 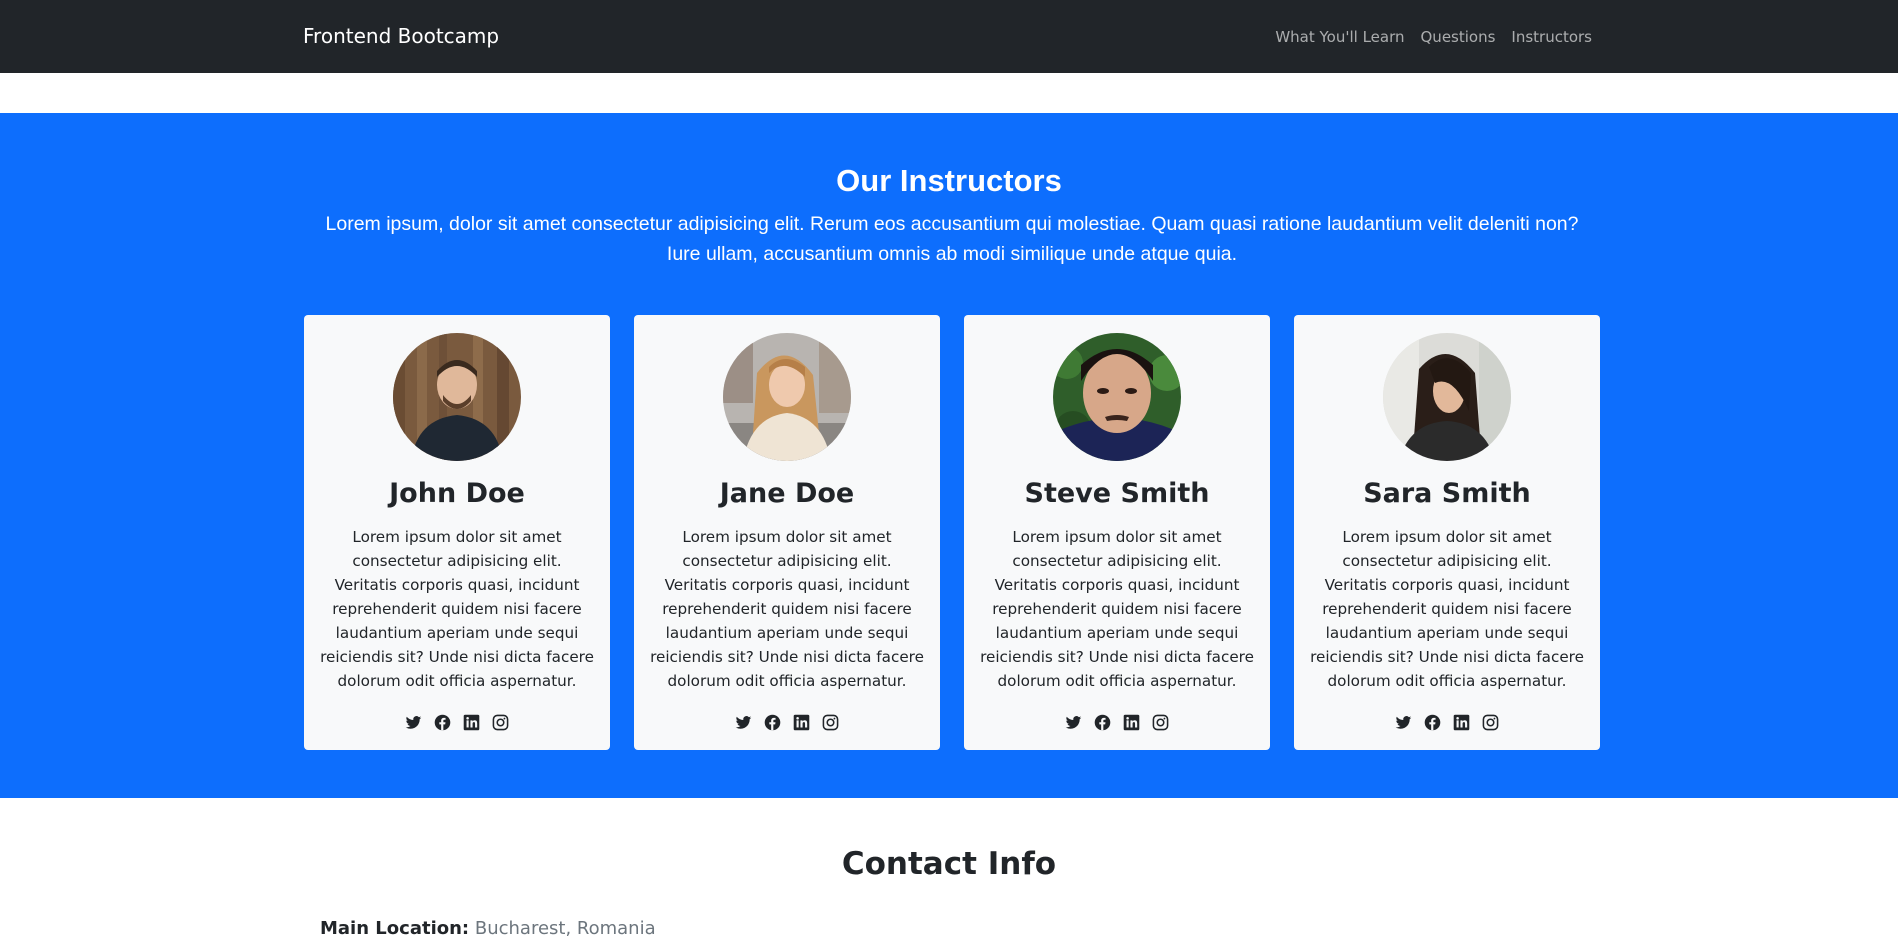 I want to click on location-label: Main Location:, so click(x=395, y=928).